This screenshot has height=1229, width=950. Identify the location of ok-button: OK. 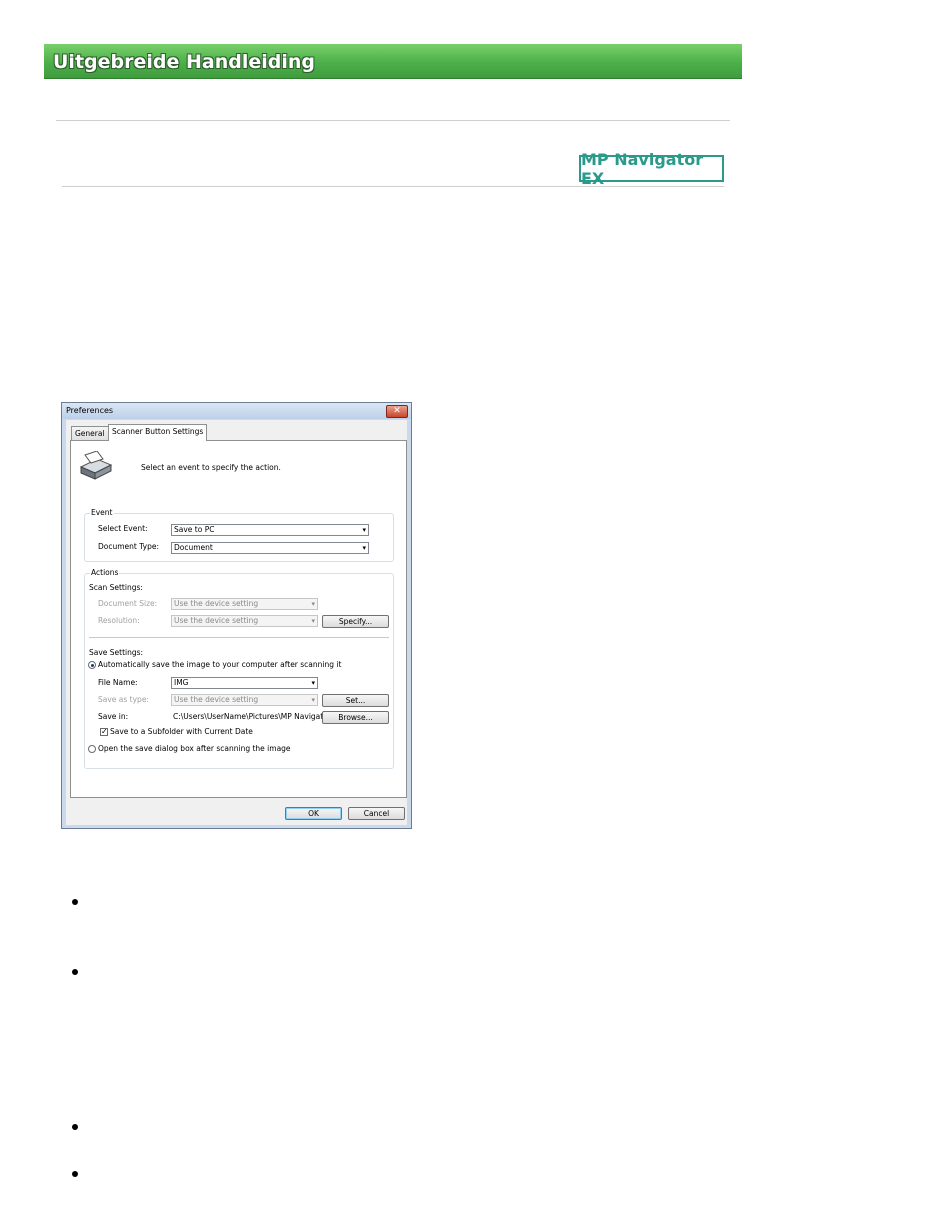
(313, 813).